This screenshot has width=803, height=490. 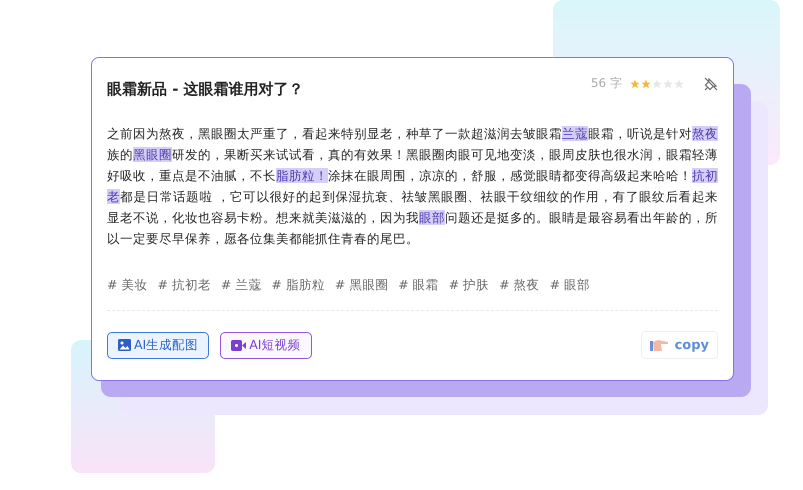 What do you see at coordinates (361, 285) in the screenshot?
I see `hashtag: # 黑眼圈` at bounding box center [361, 285].